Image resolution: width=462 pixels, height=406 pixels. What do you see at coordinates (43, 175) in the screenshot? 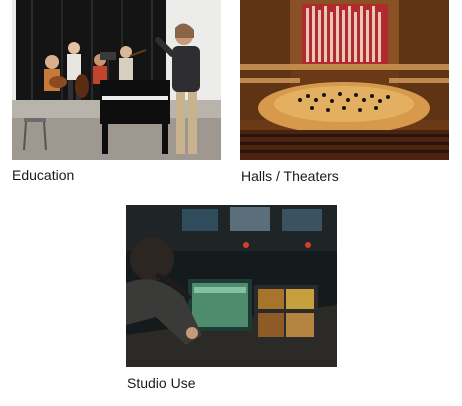
I see `education-caption: Education` at bounding box center [43, 175].